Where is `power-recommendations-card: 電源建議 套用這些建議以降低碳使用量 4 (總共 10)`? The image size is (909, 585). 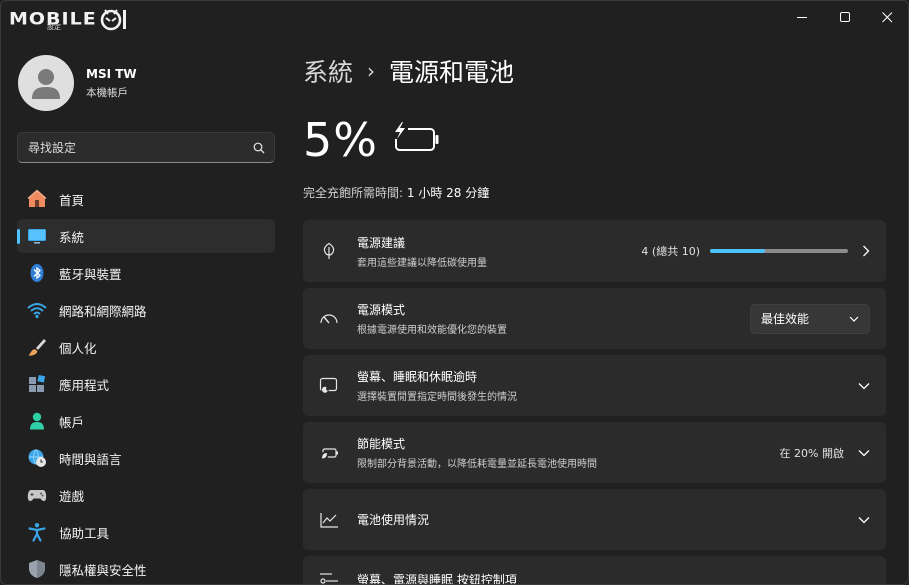
power-recommendations-card: 電源建議 套用這些建議以降低碳使用量 4 (總共 10) is located at coordinates (594, 251).